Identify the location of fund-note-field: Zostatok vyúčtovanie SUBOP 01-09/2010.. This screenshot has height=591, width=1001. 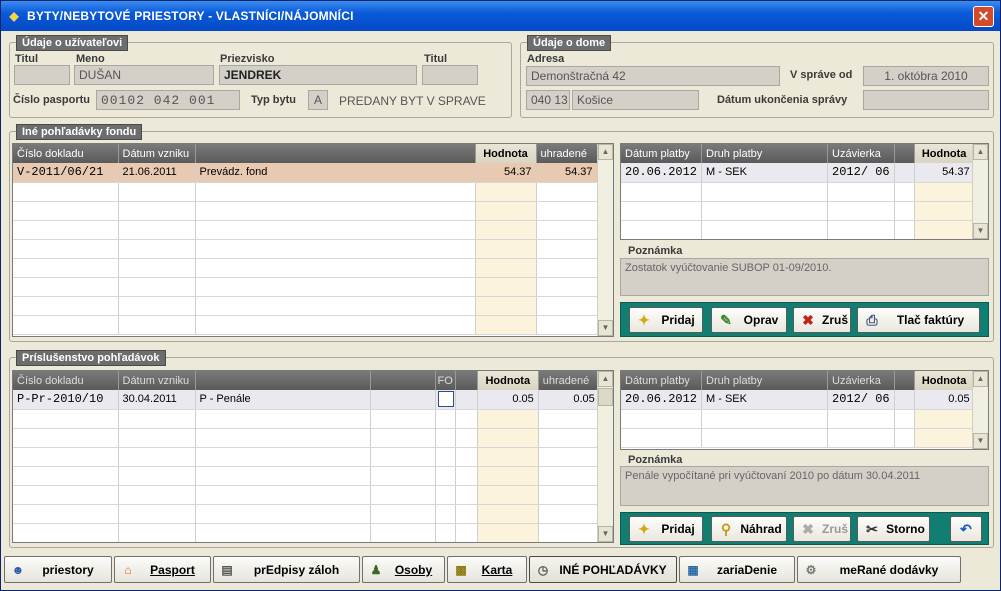
(804, 277).